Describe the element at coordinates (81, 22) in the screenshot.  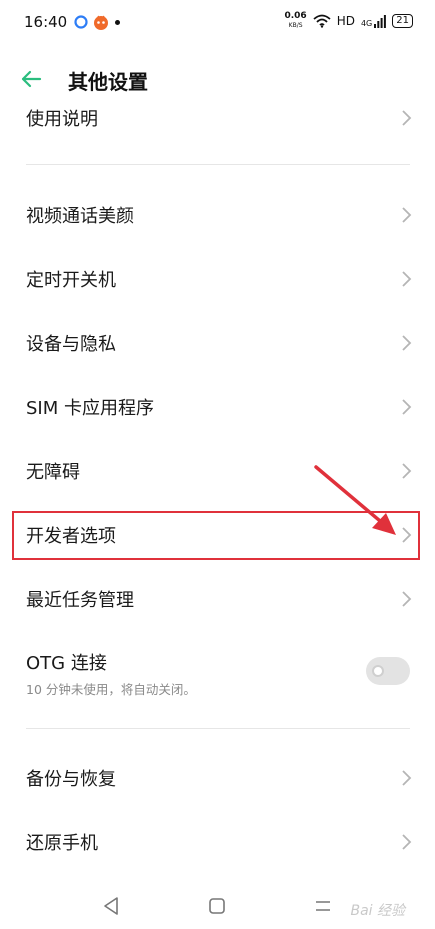
I see `app-notification-icon` at that location.